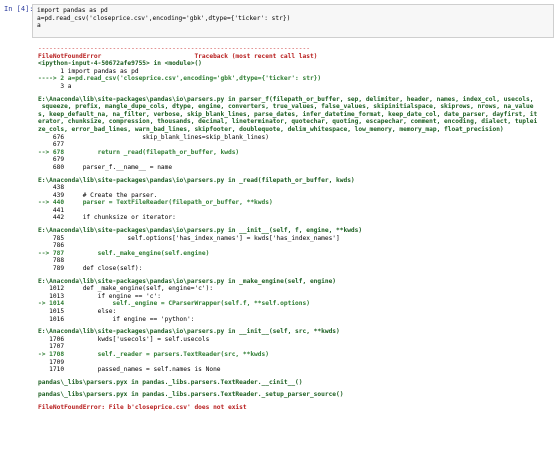 The image size is (558, 476). Describe the element at coordinates (51, 145) in the screenshot. I see `traceback-line: 677` at that location.